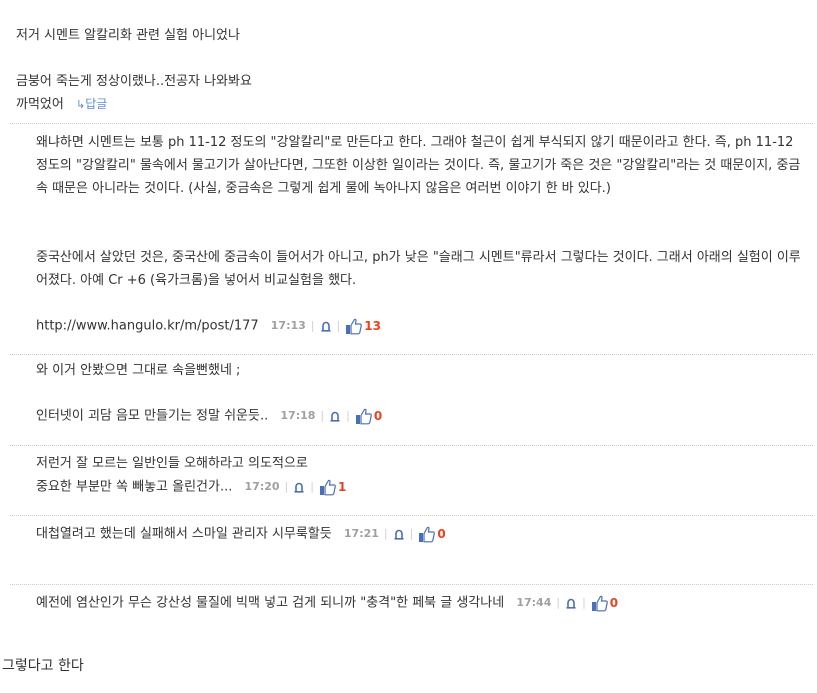 The image size is (817, 693). I want to click on comment-3-meta: 17:20 | | 1, so click(295, 487).